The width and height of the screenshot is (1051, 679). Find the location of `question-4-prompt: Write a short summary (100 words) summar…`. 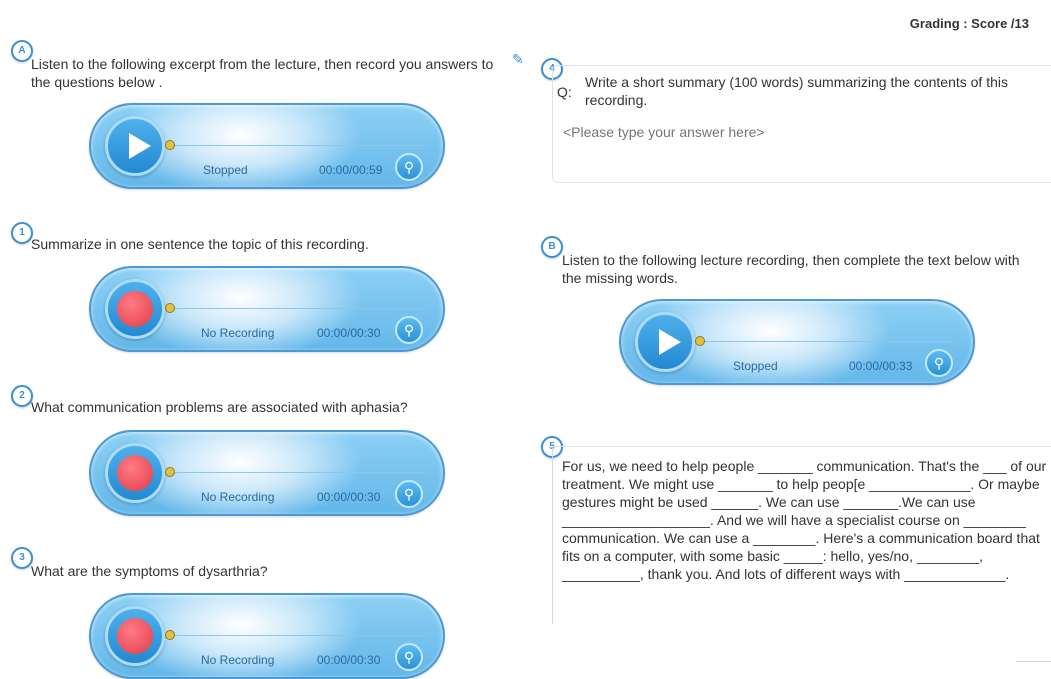

question-4-prompt: Write a short summary (100 words) summar… is located at coordinates (797, 91).